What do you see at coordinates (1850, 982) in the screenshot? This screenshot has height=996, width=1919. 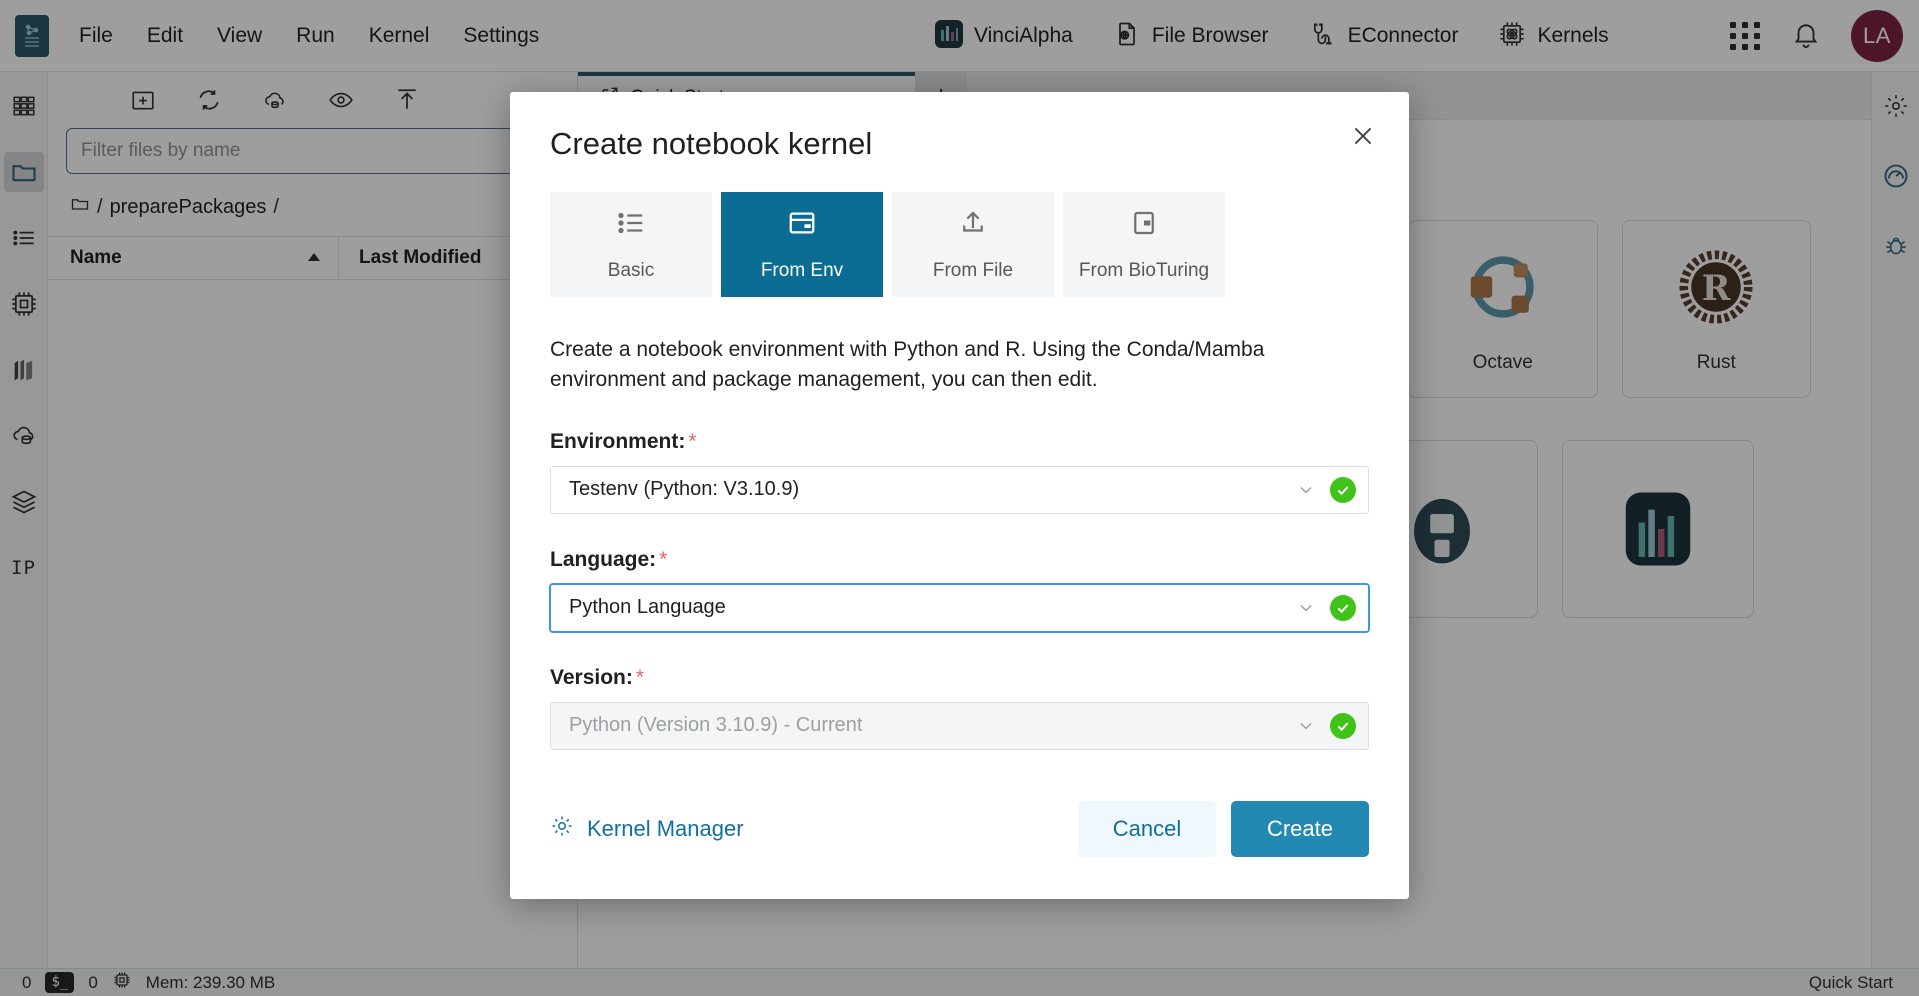 I see `status-bar-context: Quick Start` at bounding box center [1850, 982].